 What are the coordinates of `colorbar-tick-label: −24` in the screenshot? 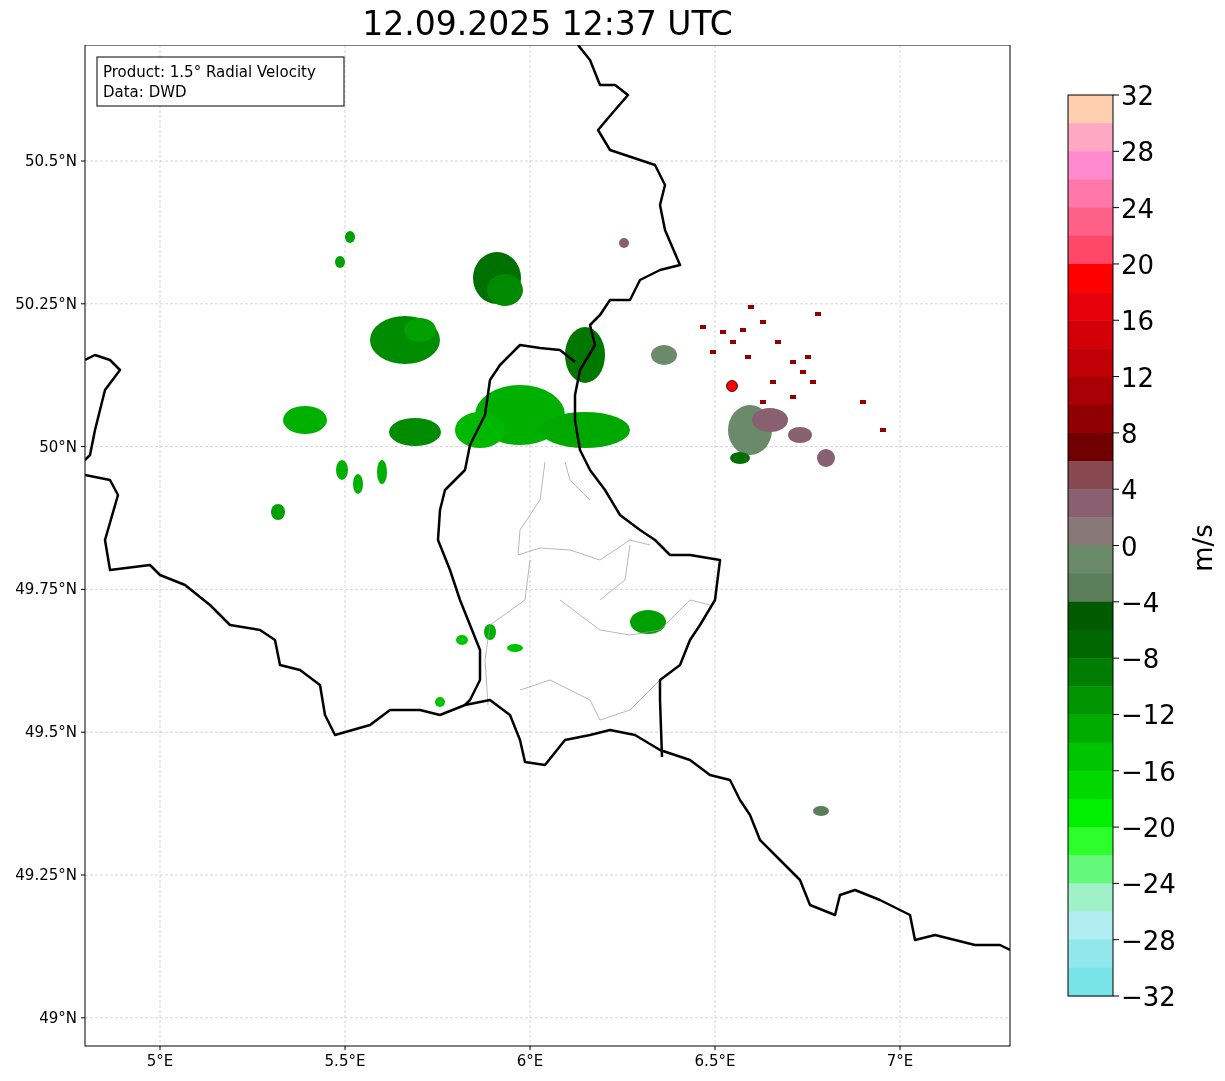 It's located at (1148, 884).